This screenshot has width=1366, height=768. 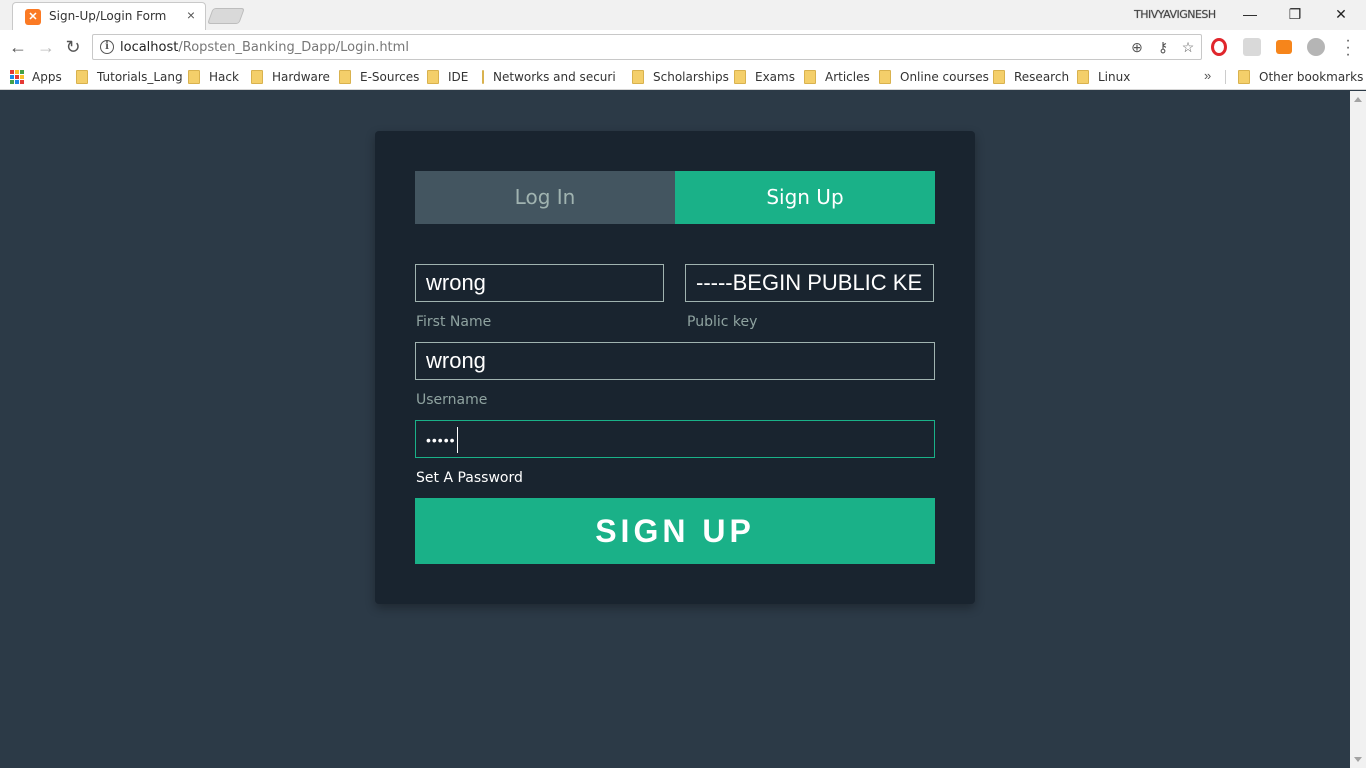 I want to click on bookmark-folder: E-Sources, so click(x=379, y=77).